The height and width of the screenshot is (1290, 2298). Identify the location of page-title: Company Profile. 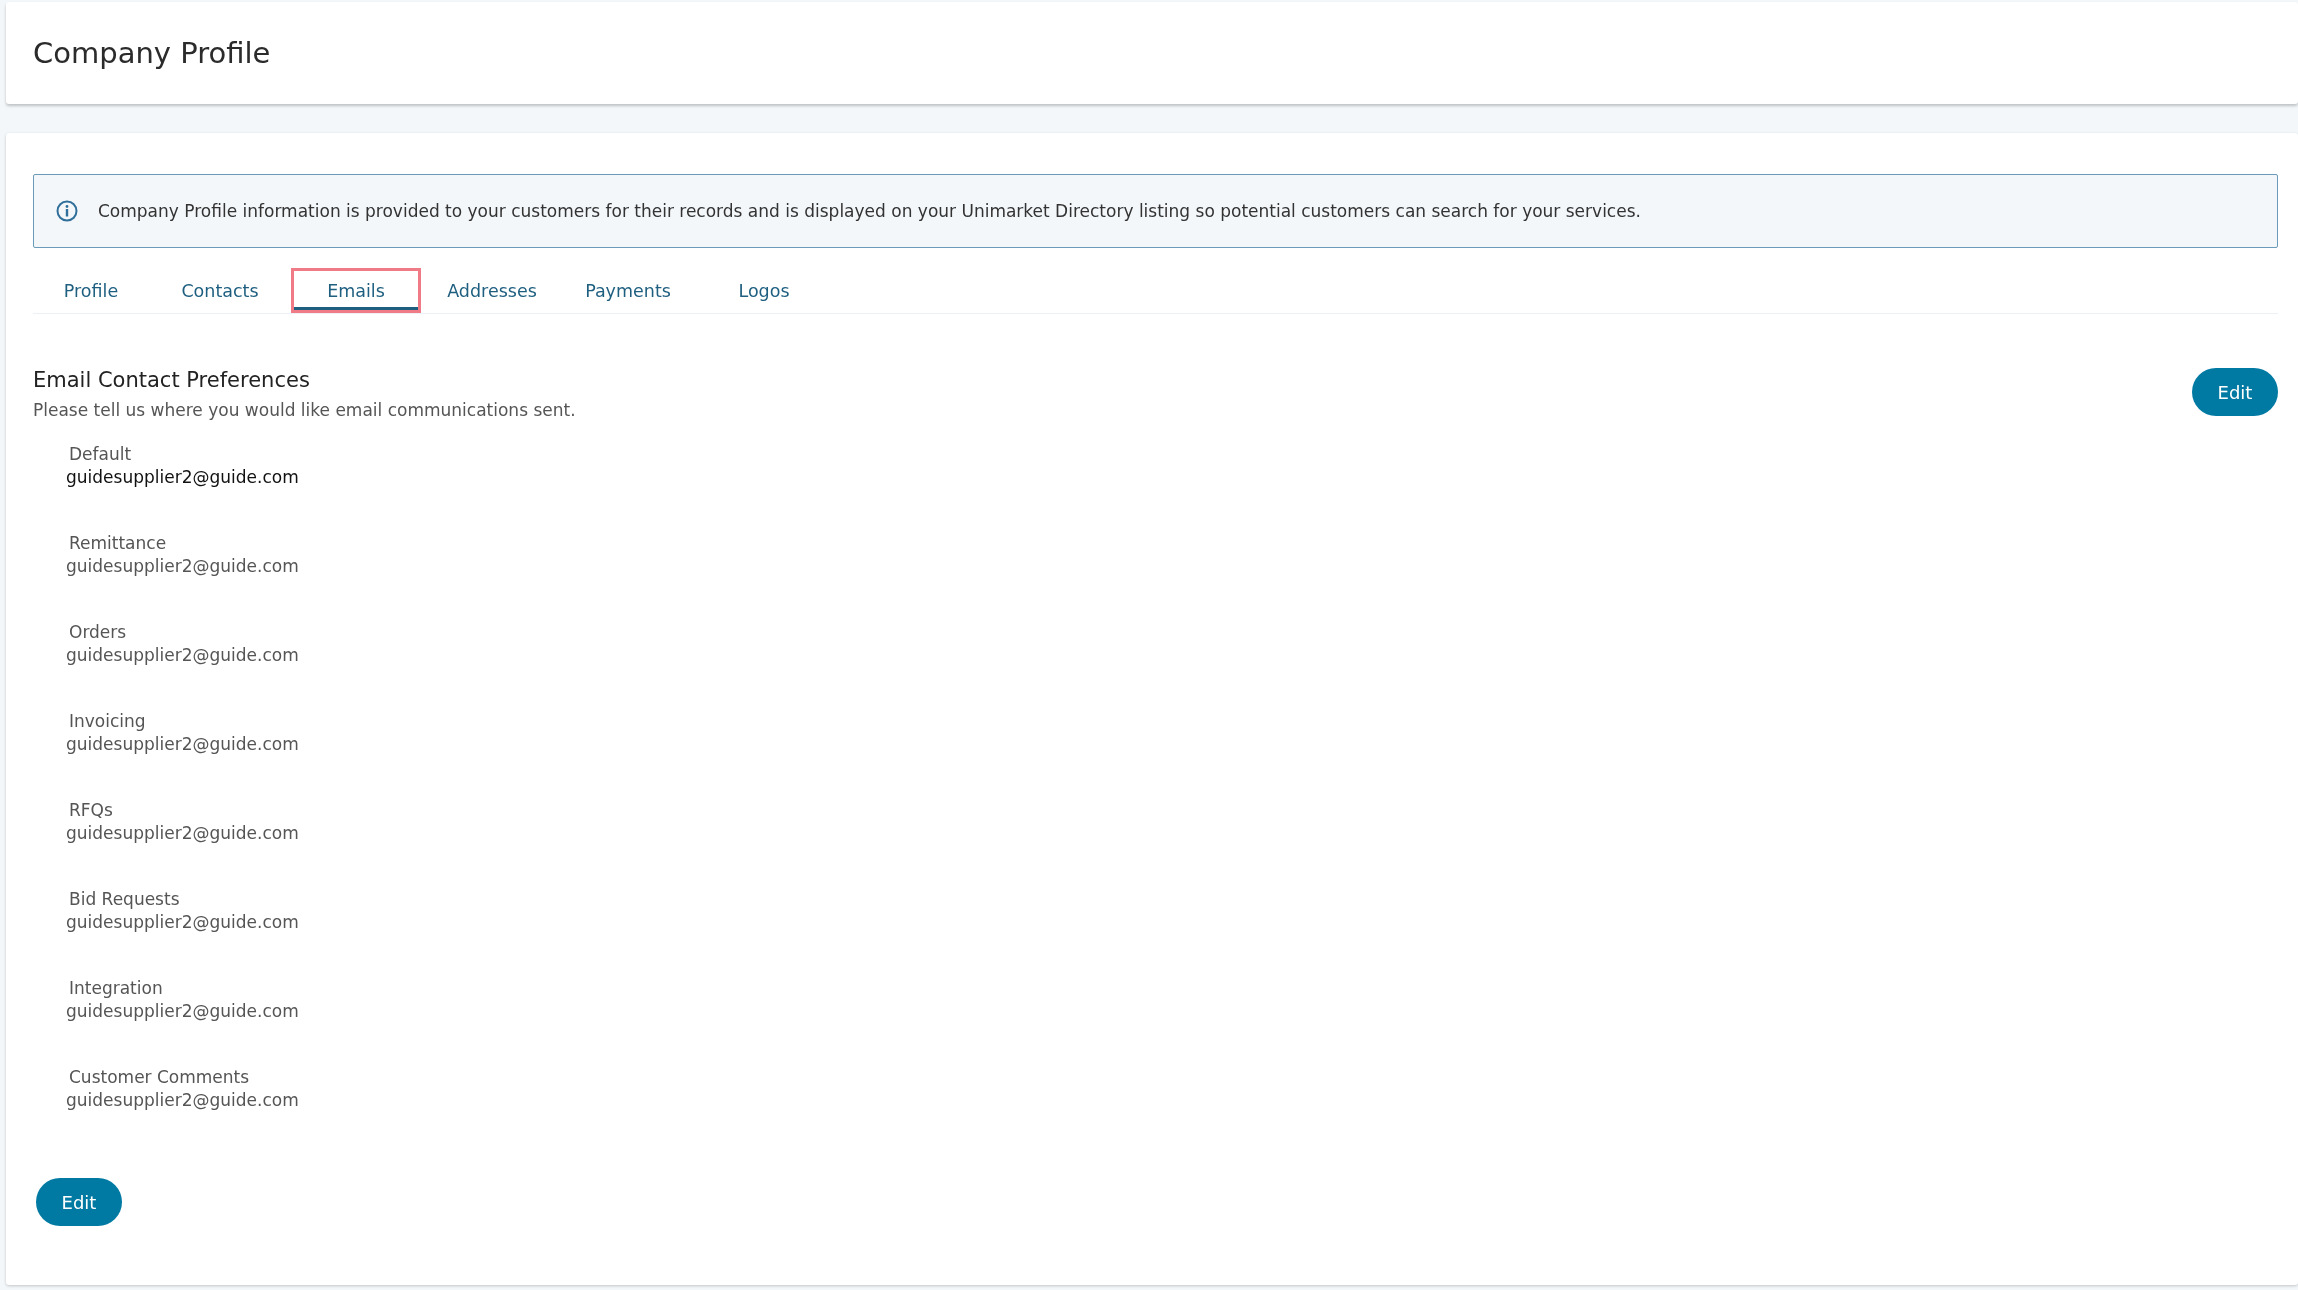
(152, 53).